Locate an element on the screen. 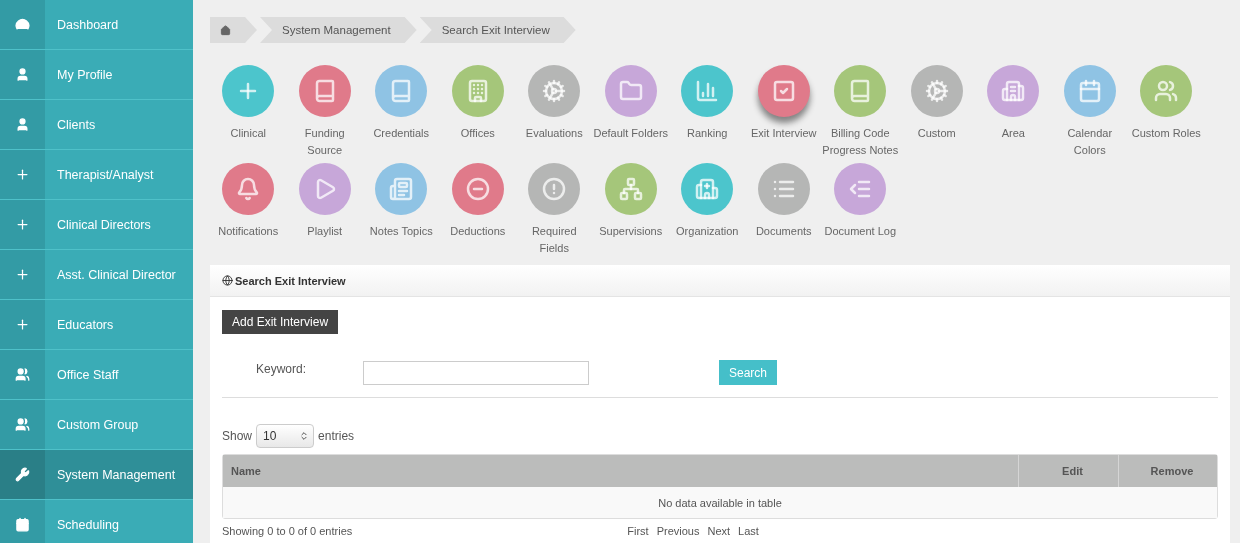 This screenshot has height=543, width=1240. tile-label: Custom Roles is located at coordinates (1166, 133).